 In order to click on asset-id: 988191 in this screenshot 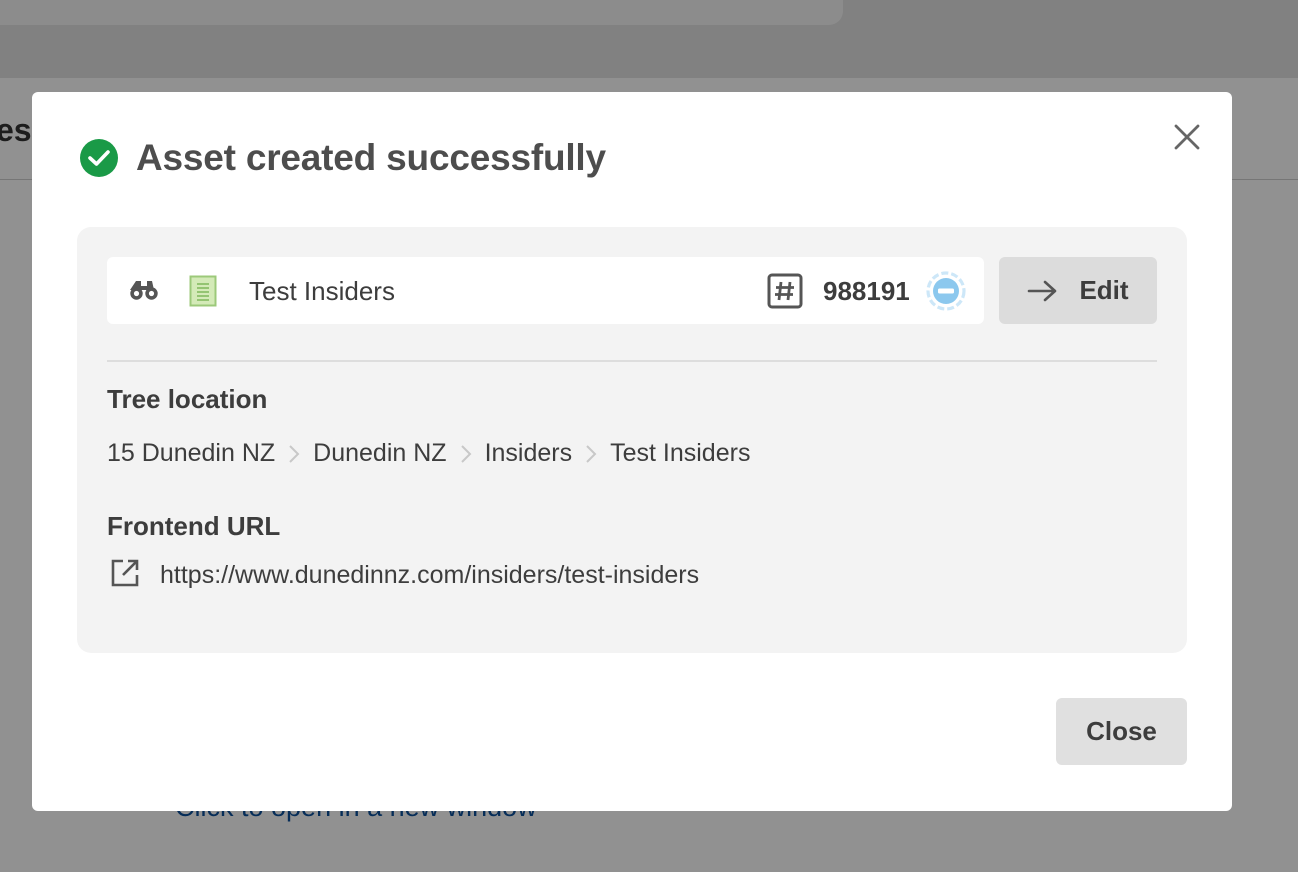, I will do `click(866, 291)`.